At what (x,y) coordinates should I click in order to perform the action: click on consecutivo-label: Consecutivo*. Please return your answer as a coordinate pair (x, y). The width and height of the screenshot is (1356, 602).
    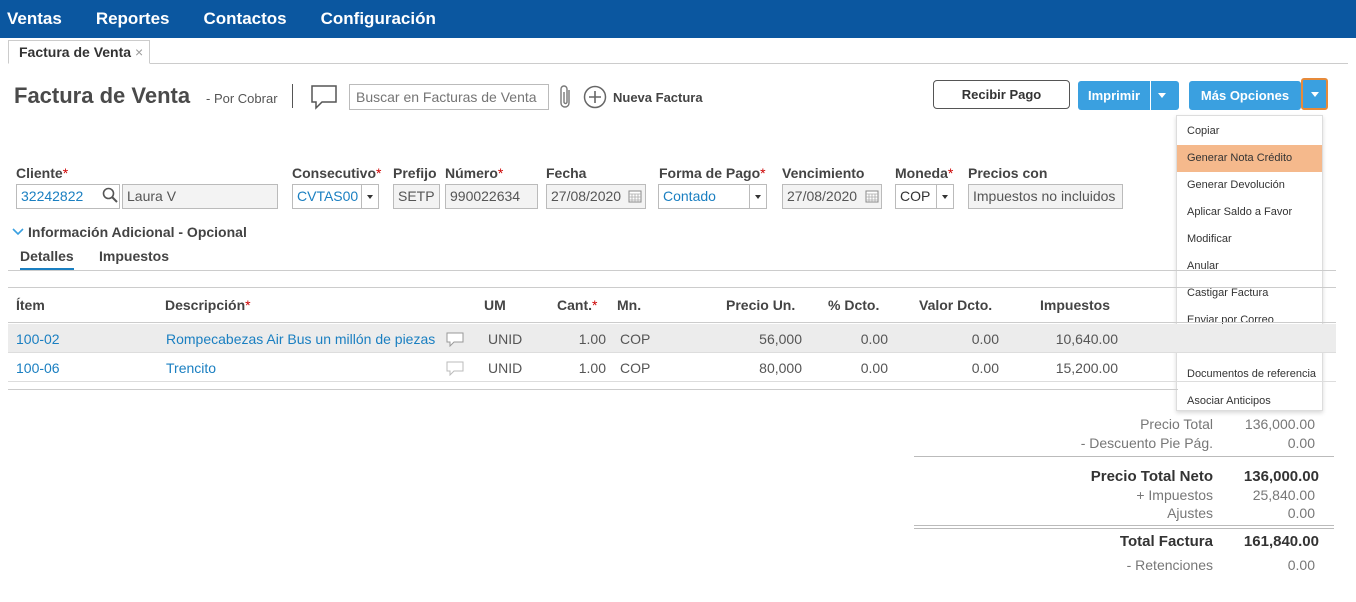
    Looking at the image, I should click on (337, 173).